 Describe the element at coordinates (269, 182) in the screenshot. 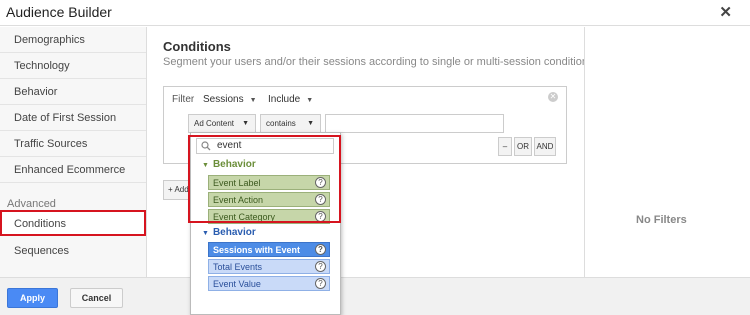

I see `option-event-label: Event Label?` at that location.